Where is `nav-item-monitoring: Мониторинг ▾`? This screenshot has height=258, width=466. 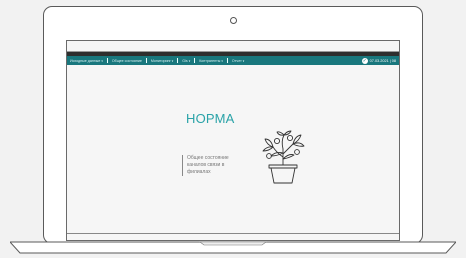 nav-item-monitoring: Мониторинг ▾ is located at coordinates (162, 61).